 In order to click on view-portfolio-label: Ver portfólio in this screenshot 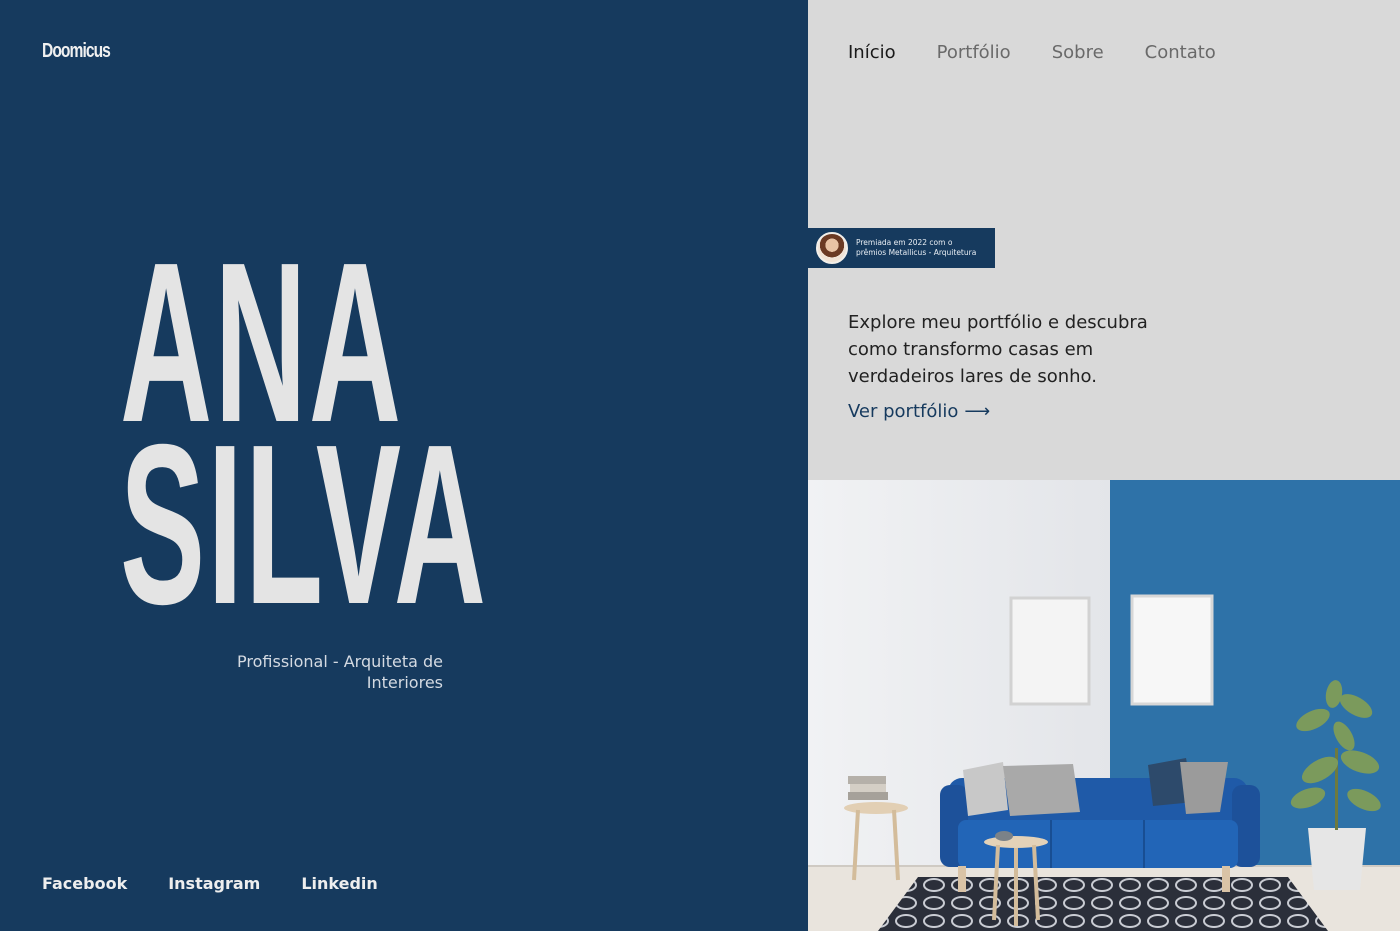, I will do `click(903, 411)`.